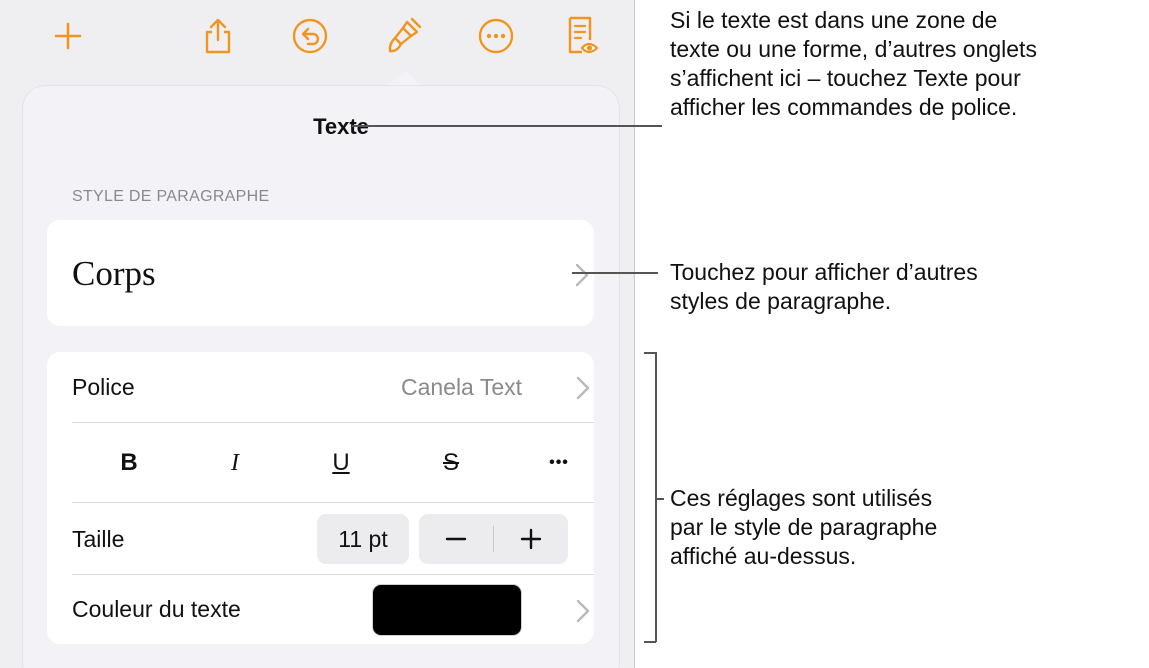  What do you see at coordinates (451, 463) in the screenshot?
I see `strikethrough-button: S` at bounding box center [451, 463].